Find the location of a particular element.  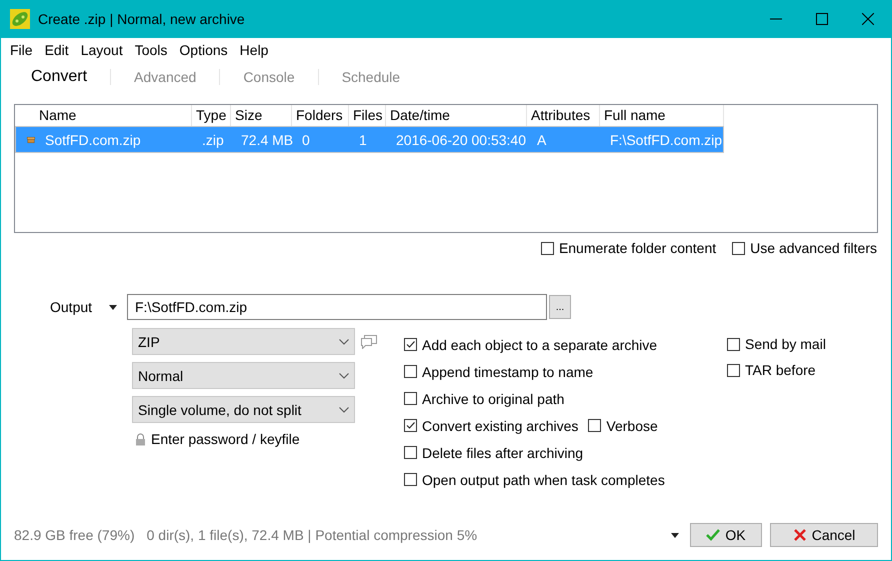

comment-icon is located at coordinates (369, 341).